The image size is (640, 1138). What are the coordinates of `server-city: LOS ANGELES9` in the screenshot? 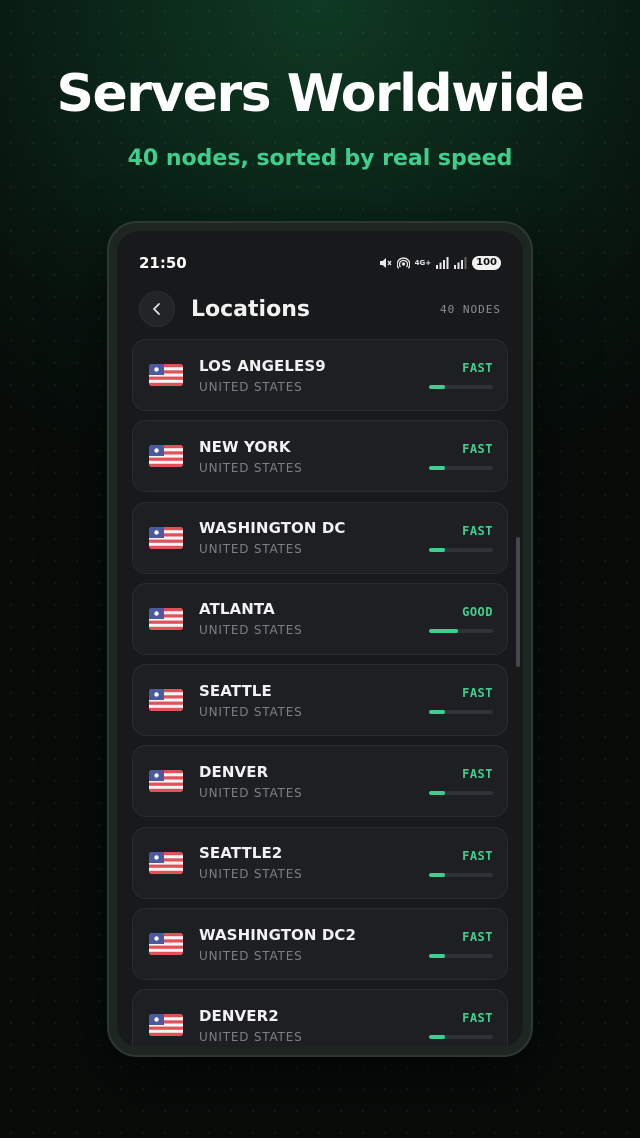 It's located at (262, 365).